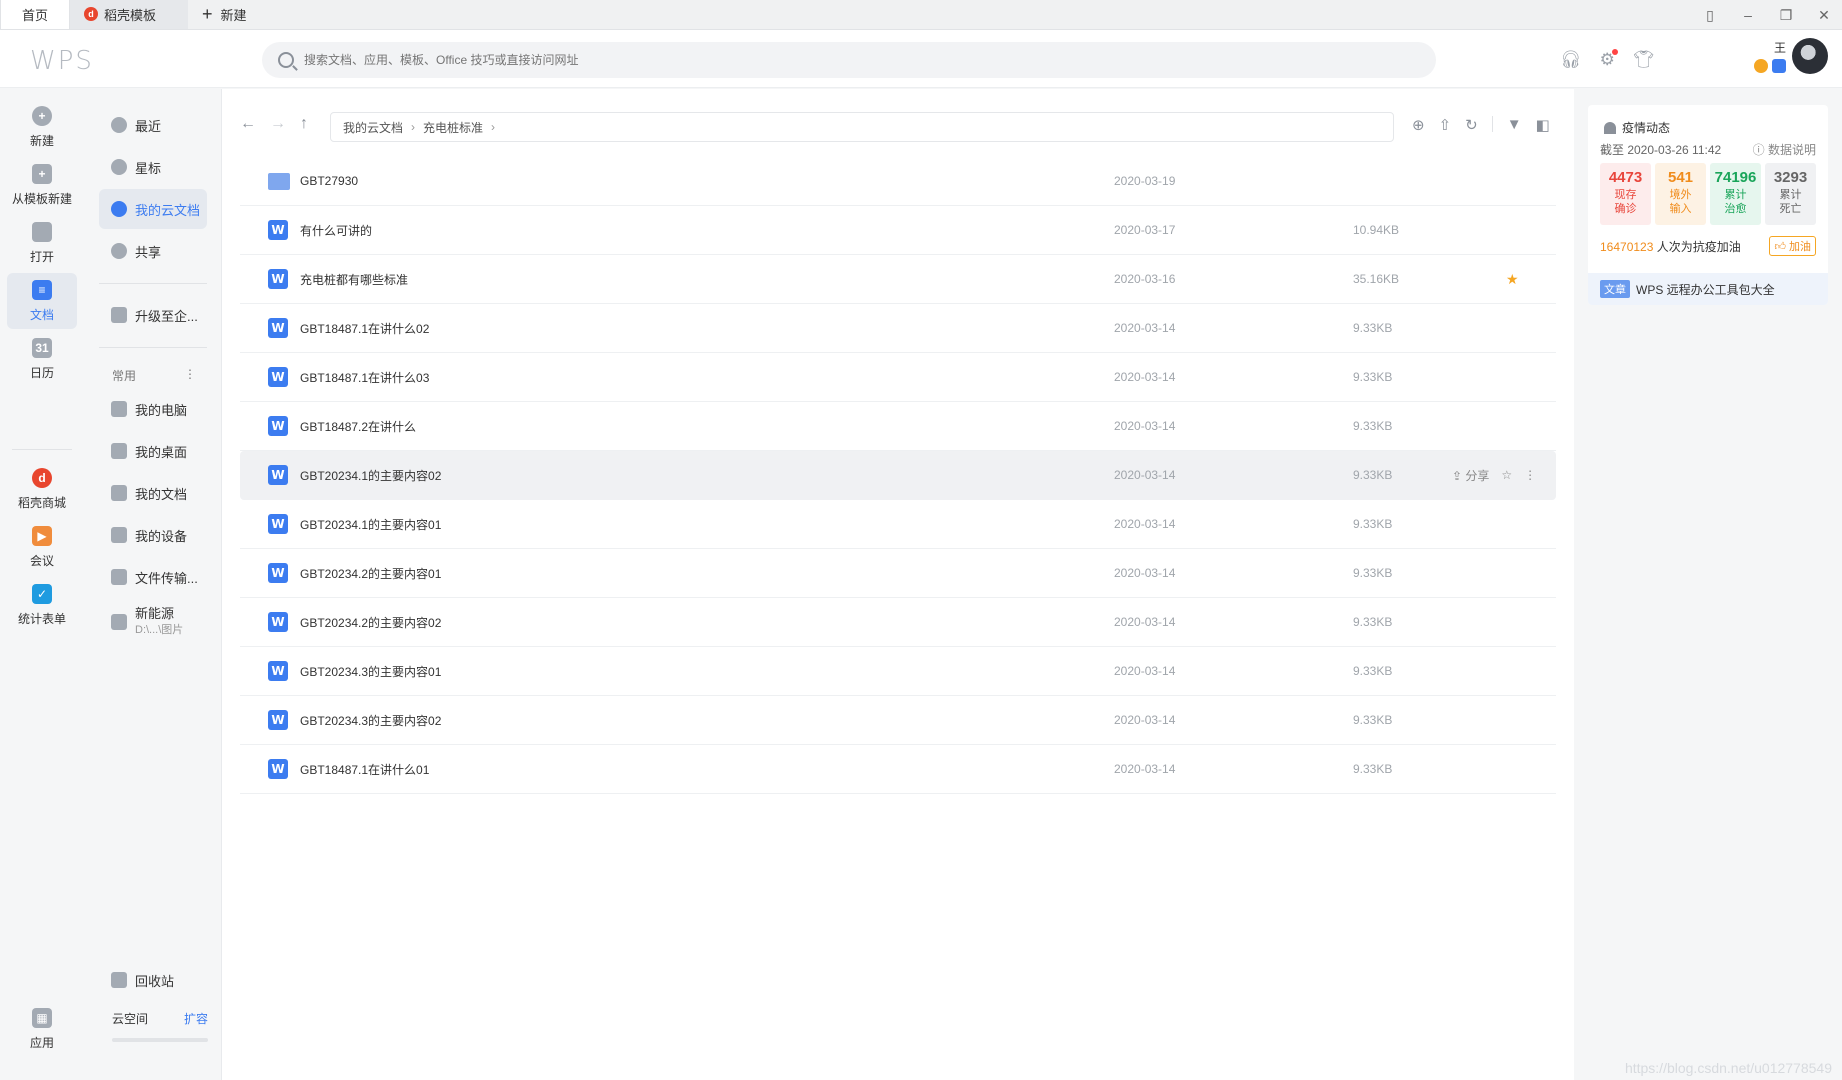 This screenshot has width=1842, height=1080. What do you see at coordinates (42, 605) in the screenshot?
I see `rail-item-form: ✓ 统计表单` at bounding box center [42, 605].